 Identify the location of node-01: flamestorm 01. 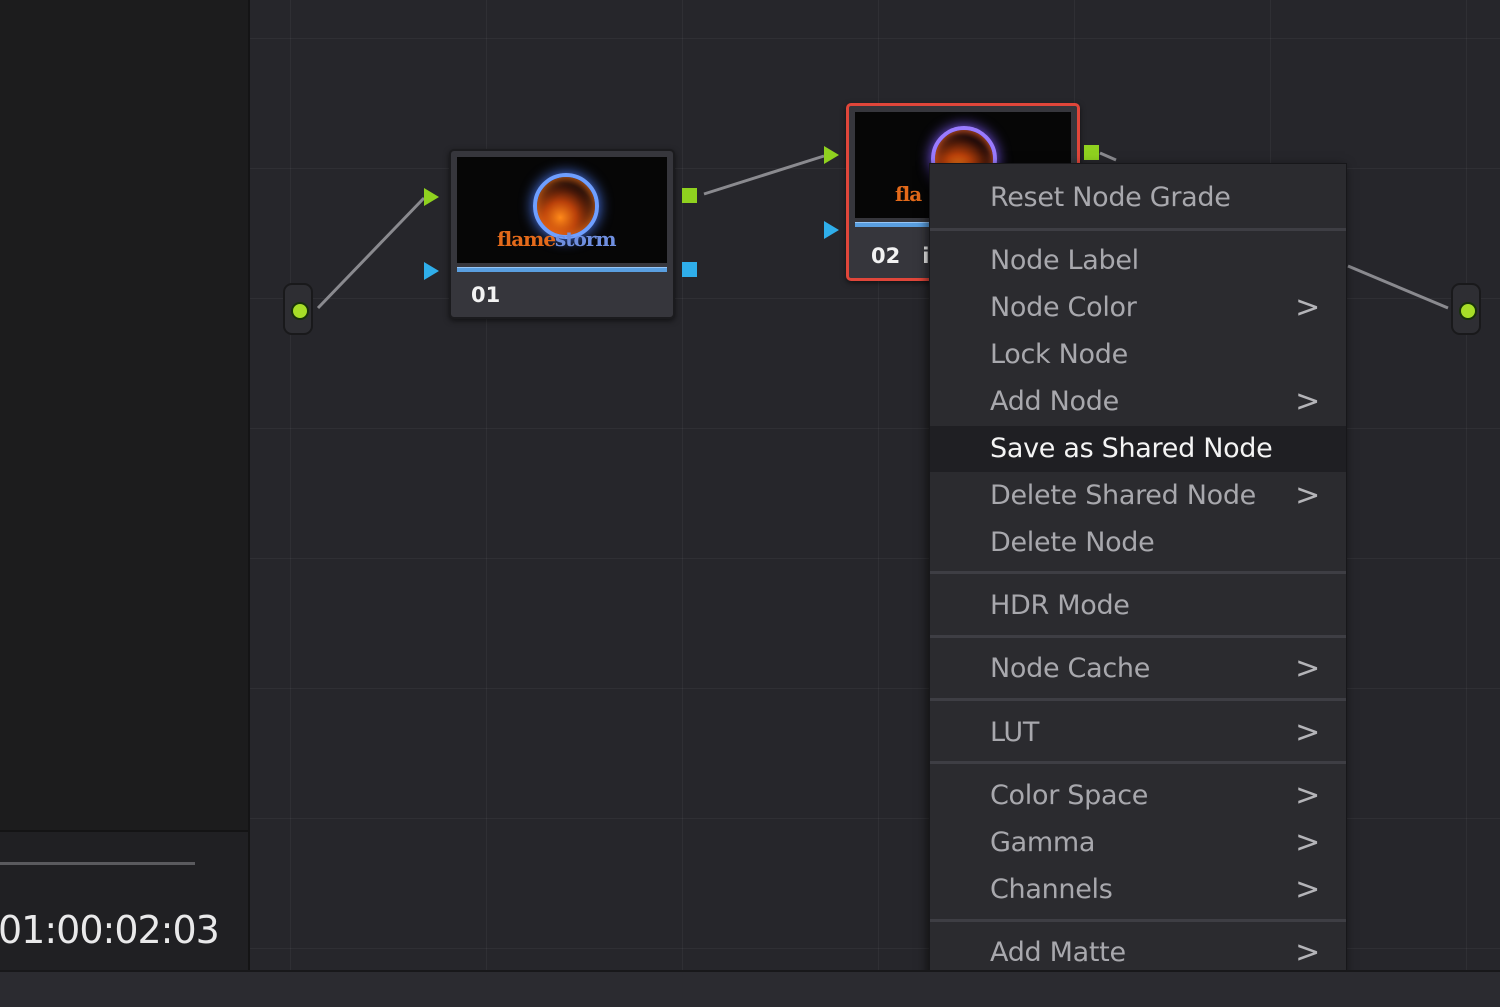
(562, 234).